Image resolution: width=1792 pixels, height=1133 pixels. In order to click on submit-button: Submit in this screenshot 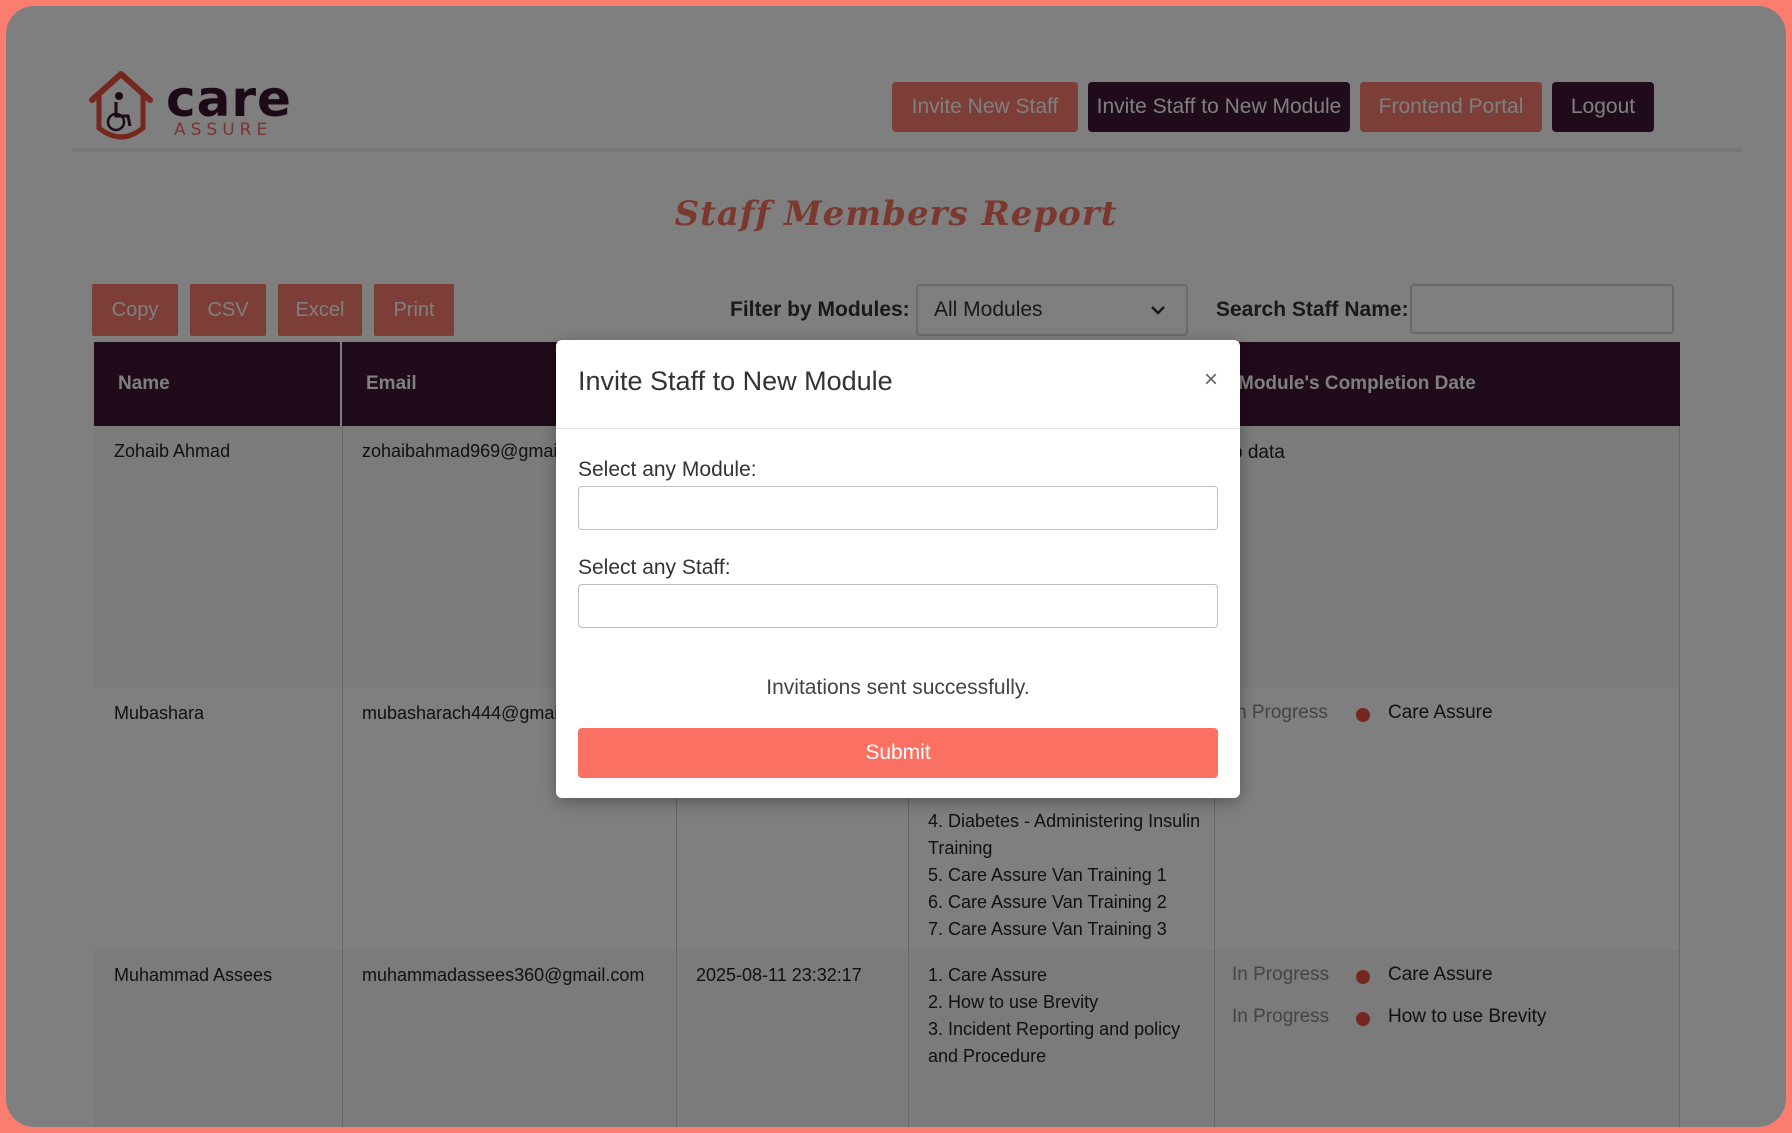, I will do `click(898, 753)`.